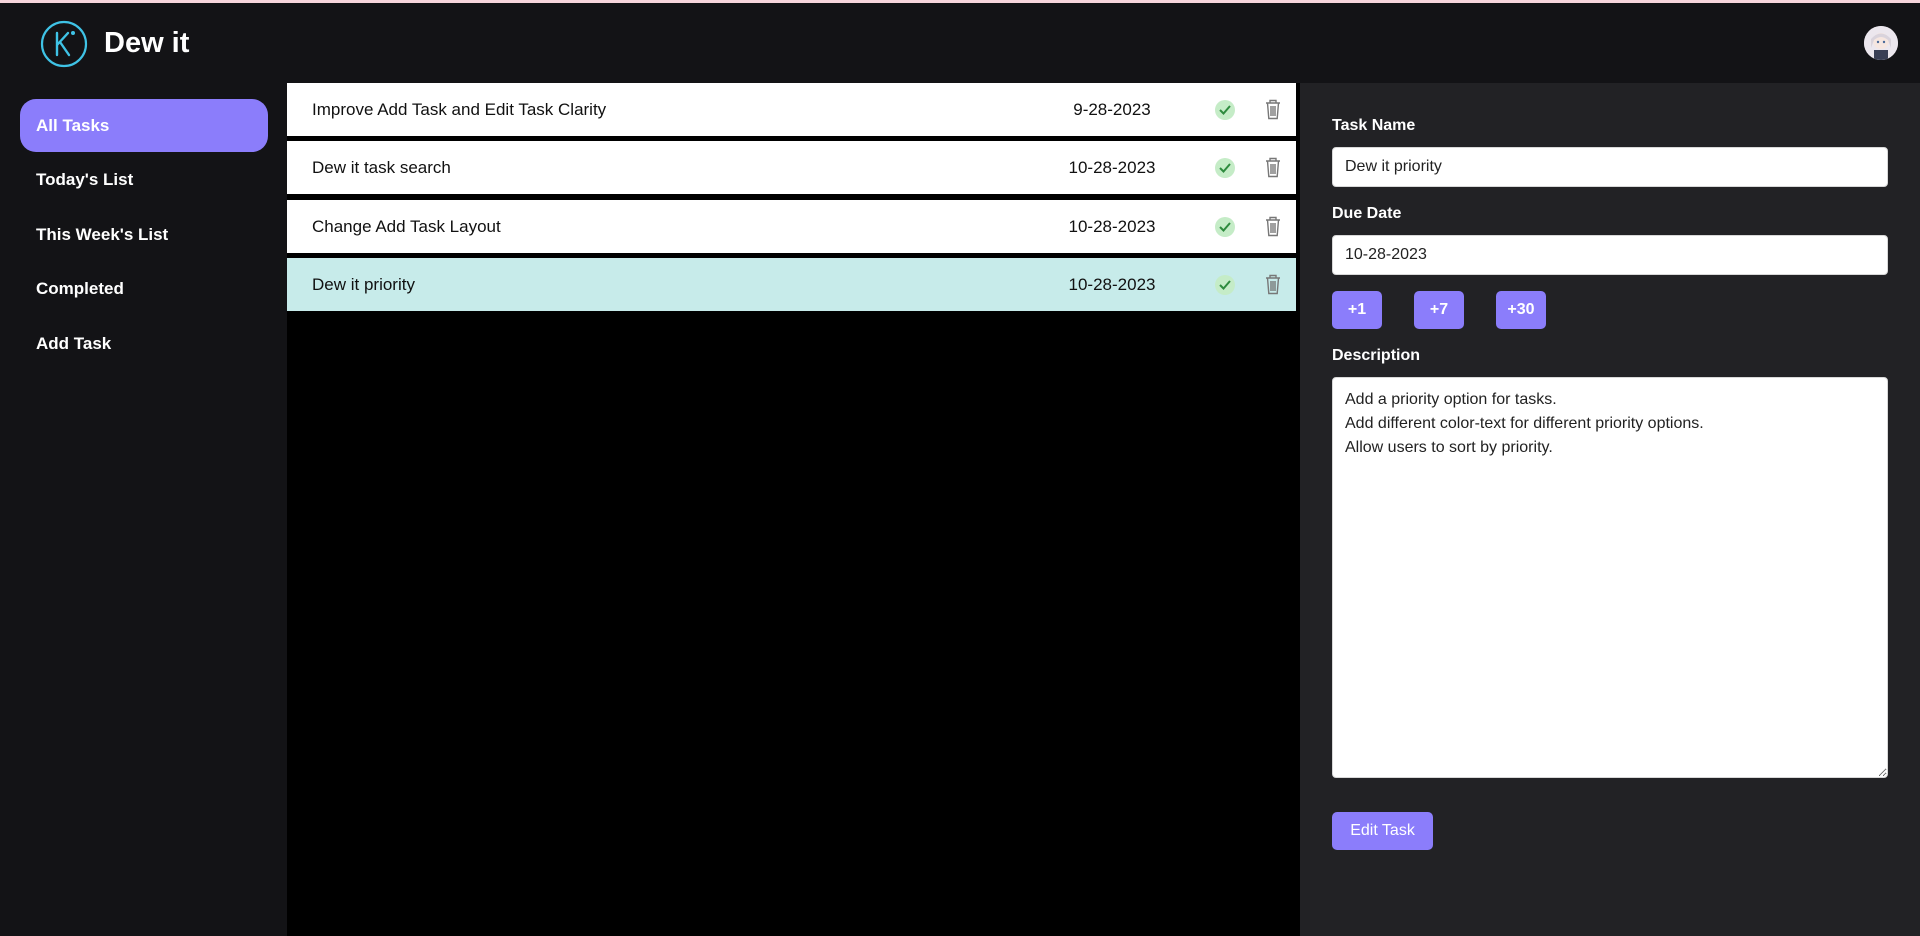 The image size is (1920, 936). I want to click on sidebar-item-completed: Completed, so click(144, 288).